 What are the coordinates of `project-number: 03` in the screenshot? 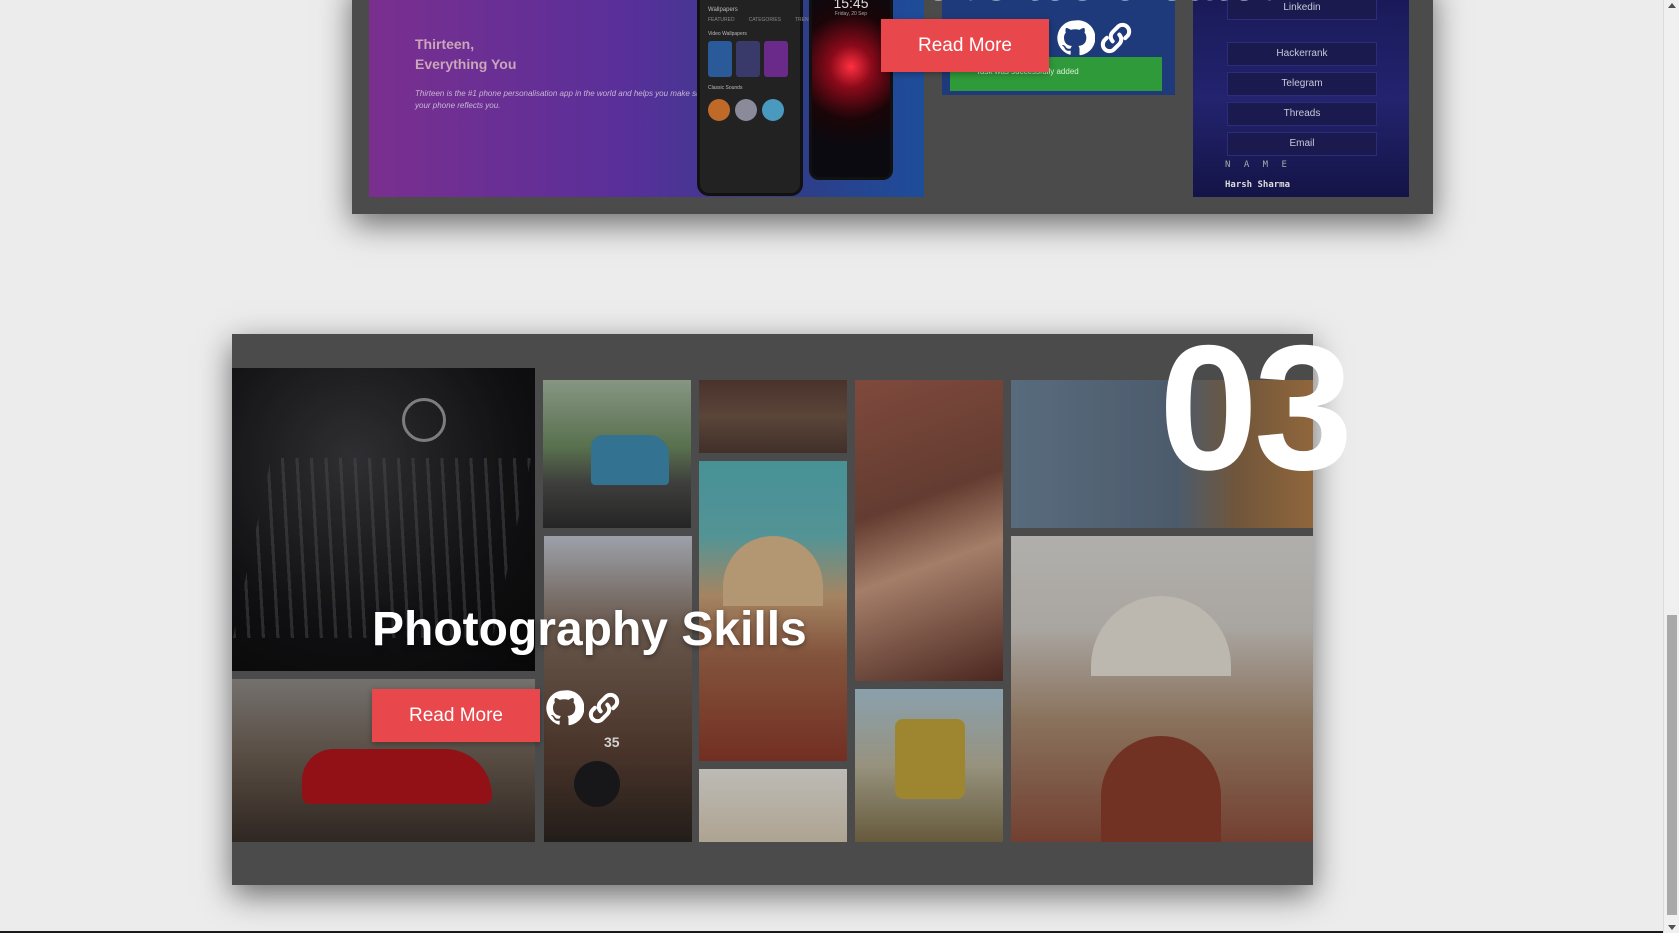 It's located at (1256, 407).